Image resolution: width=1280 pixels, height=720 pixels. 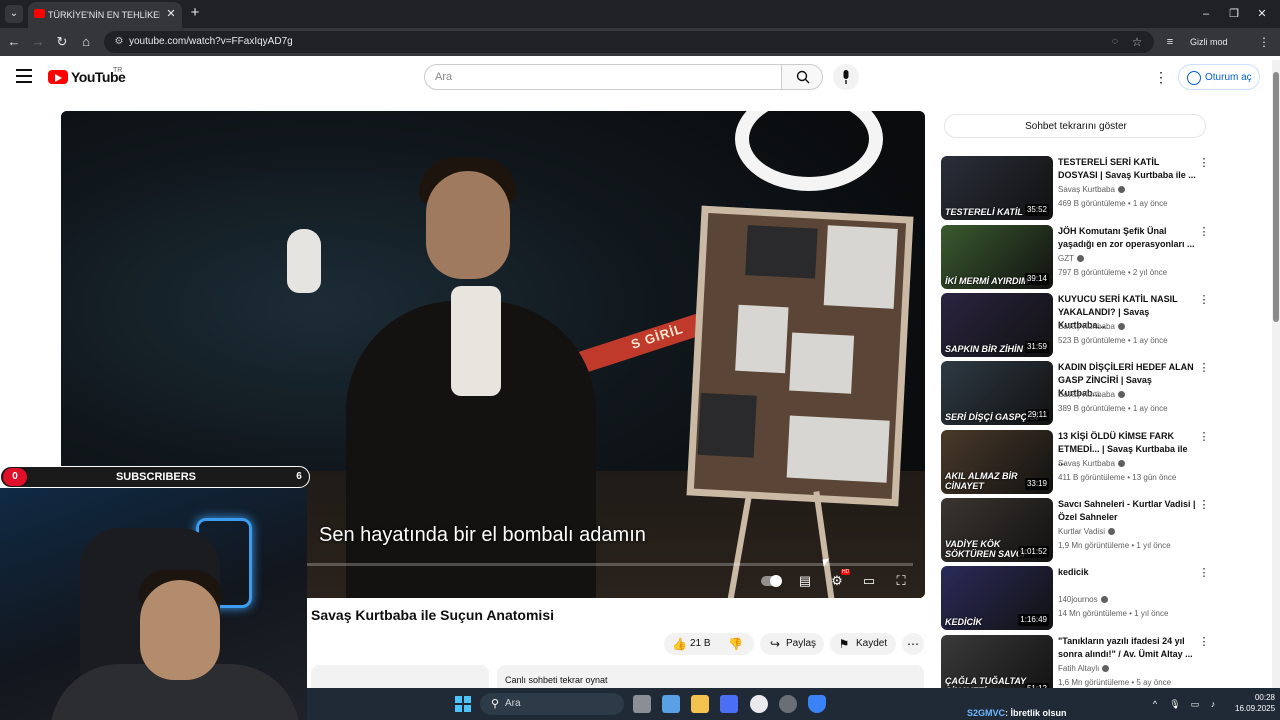 What do you see at coordinates (846, 77) in the screenshot?
I see `voice-search-button` at bounding box center [846, 77].